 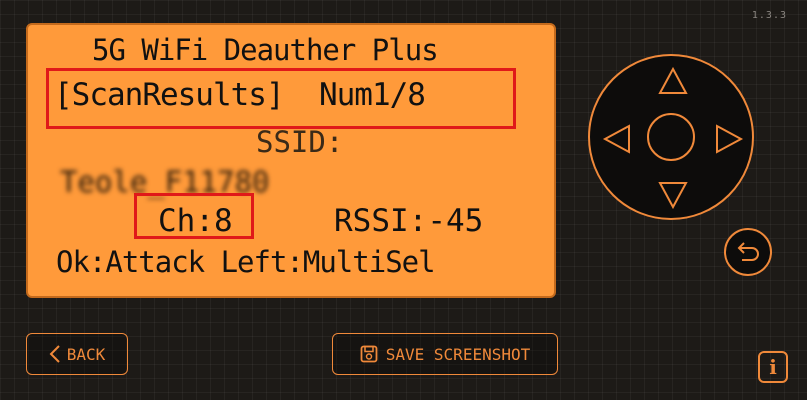 What do you see at coordinates (372, 95) in the screenshot?
I see `result-counter: Num1/8` at bounding box center [372, 95].